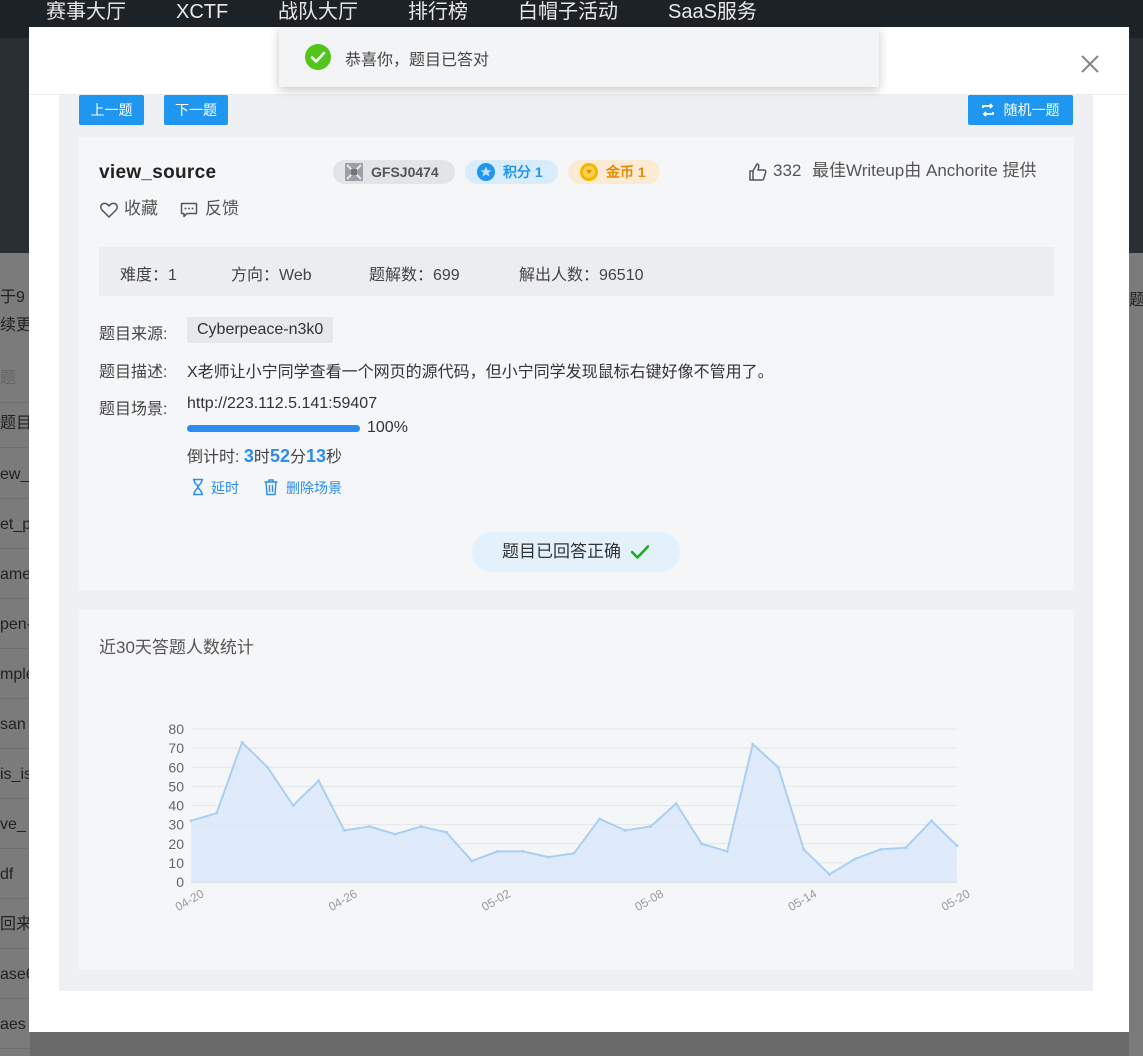 This screenshot has height=1056, width=1143. Describe the element at coordinates (15, 424) in the screenshot. I see `bg-row-fragment: 题目名` at that location.